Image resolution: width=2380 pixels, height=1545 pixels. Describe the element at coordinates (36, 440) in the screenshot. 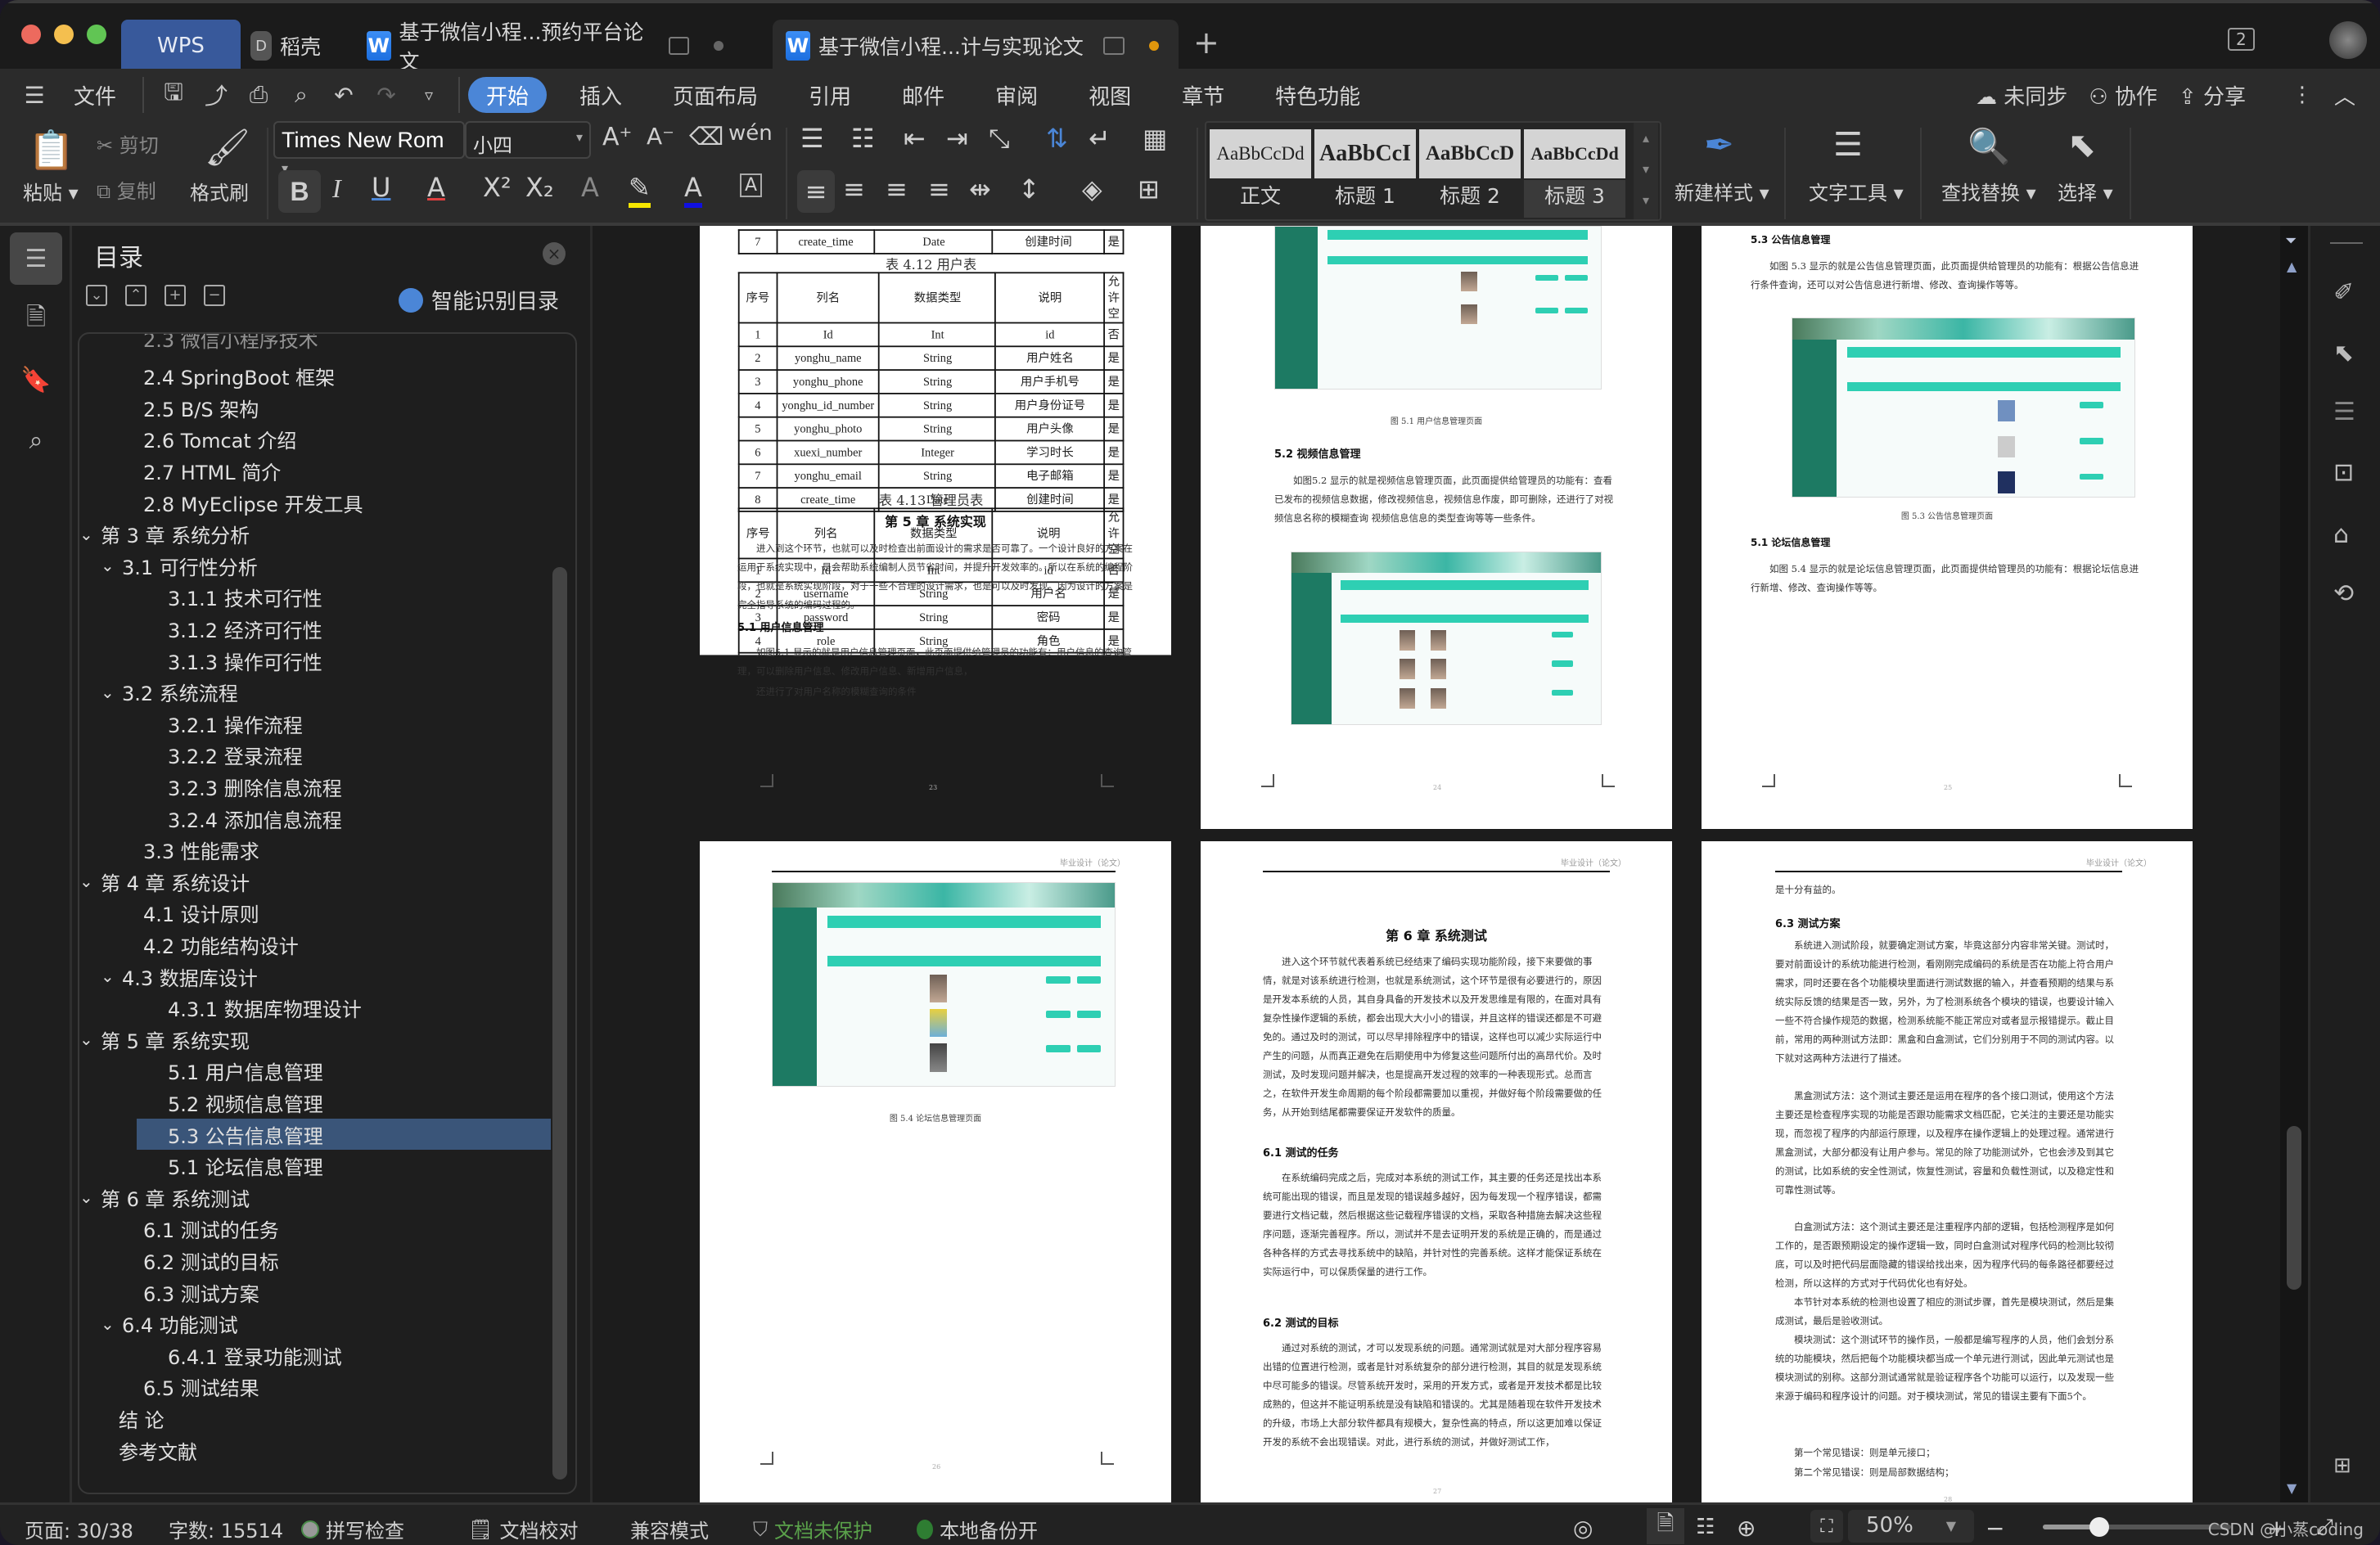

I see `find-in-doc-icon: ⌕` at that location.